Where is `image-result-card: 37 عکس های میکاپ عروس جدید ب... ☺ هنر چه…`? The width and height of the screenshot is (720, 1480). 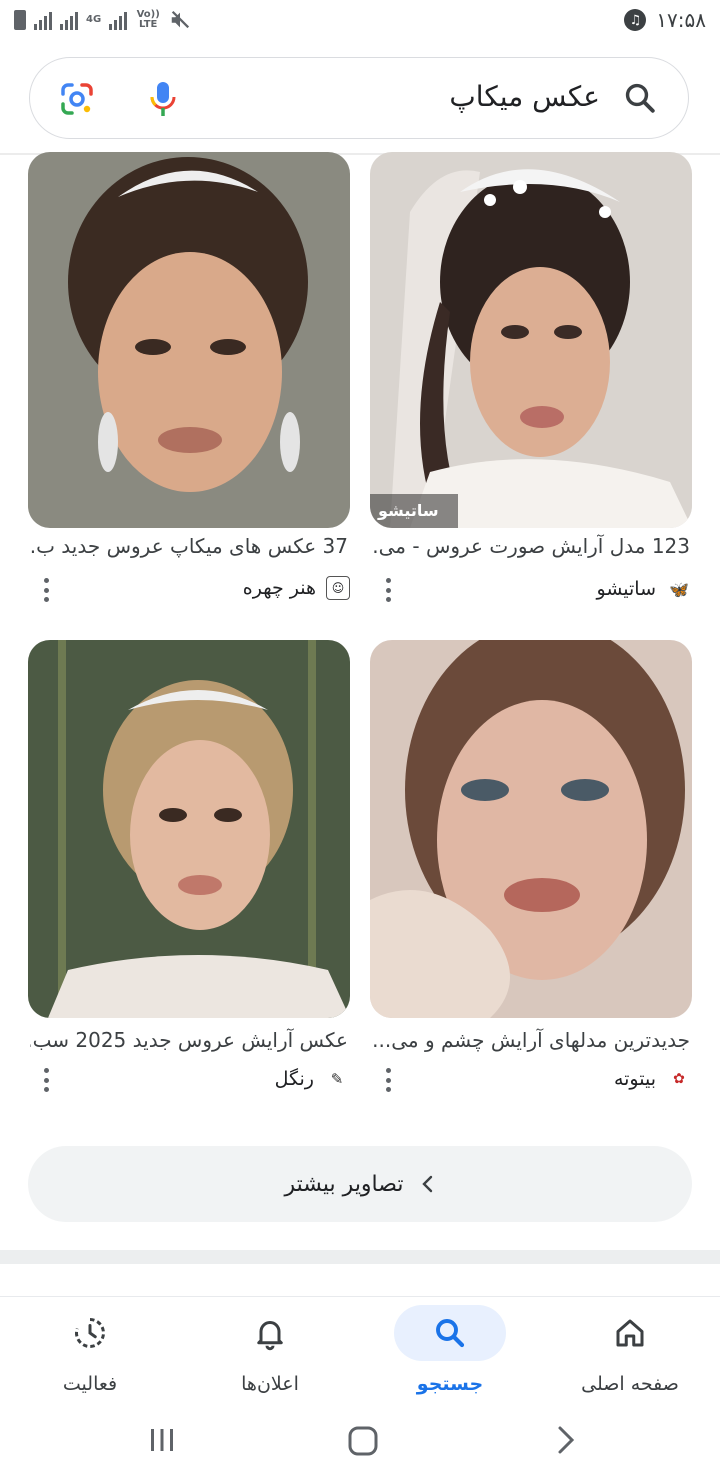 image-result-card: 37 عکس های میکاپ عروس جدید ب... ☺ هنر چه… is located at coordinates (189, 377).